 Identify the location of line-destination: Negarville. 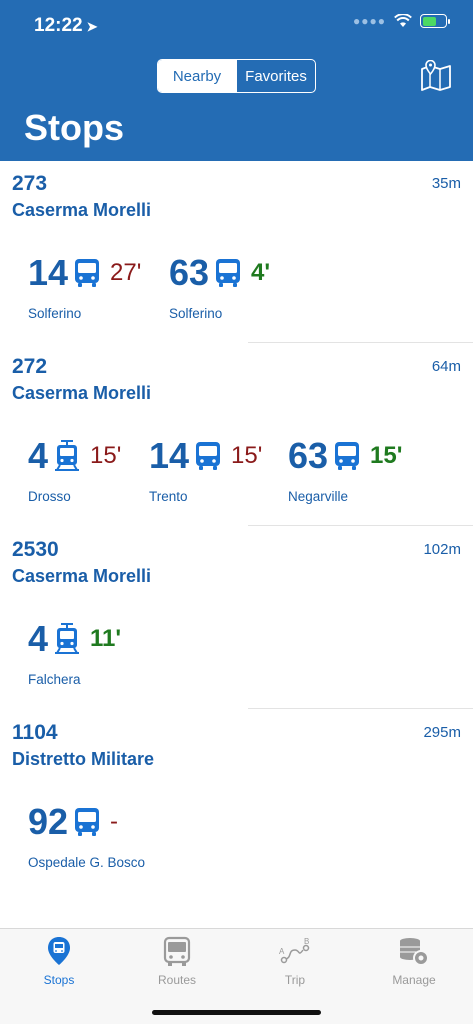
(318, 496).